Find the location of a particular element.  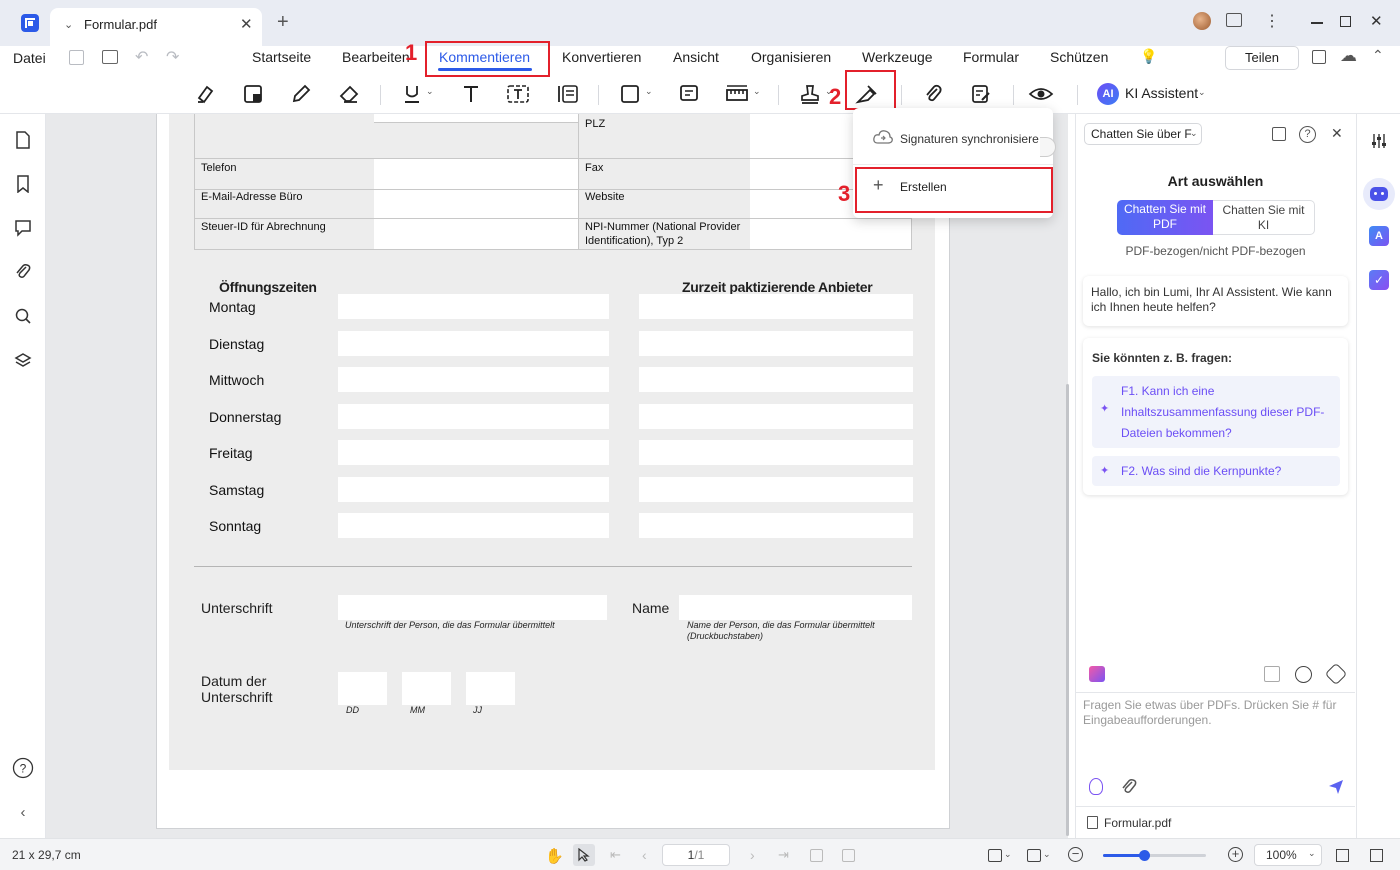

signature-input-field is located at coordinates (472, 607).